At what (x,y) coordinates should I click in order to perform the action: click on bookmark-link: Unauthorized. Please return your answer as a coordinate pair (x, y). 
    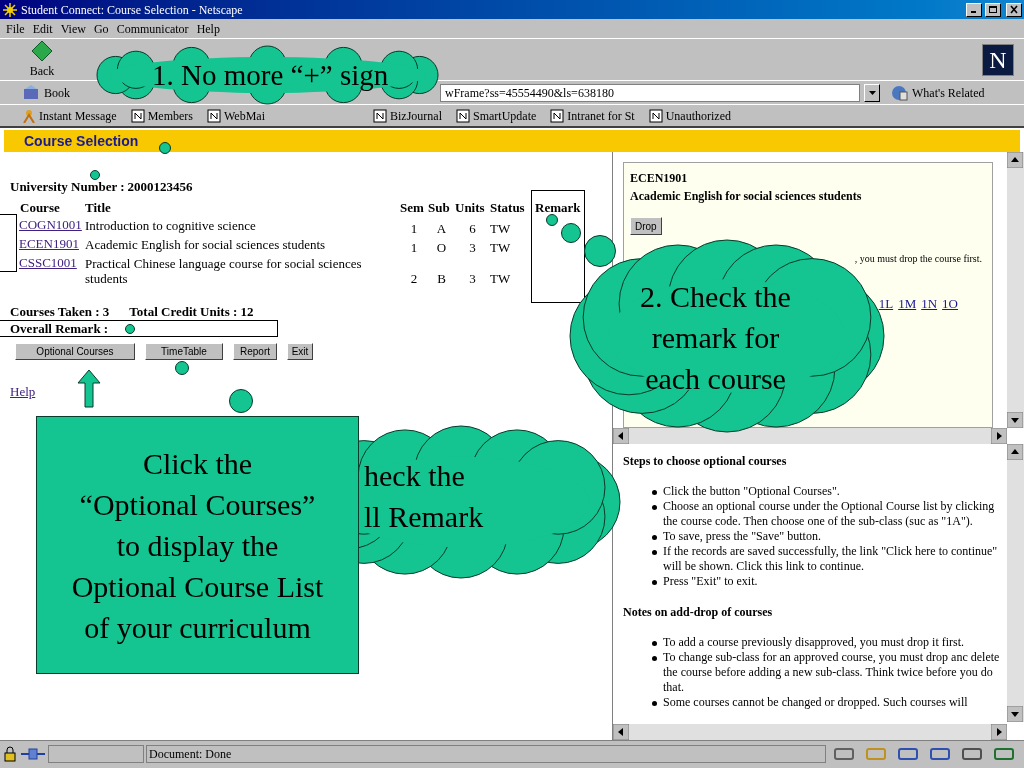
    Looking at the image, I should click on (689, 115).